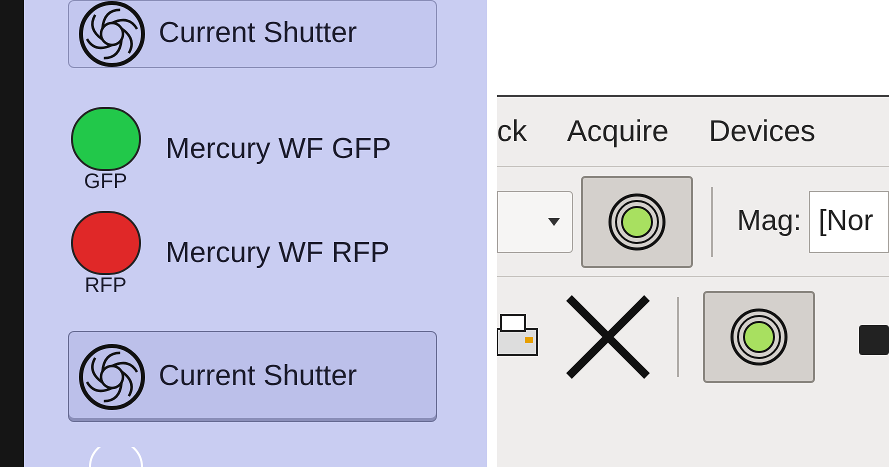 Image resolution: width=889 pixels, height=467 pixels. Describe the element at coordinates (106, 182) in the screenshot. I see `channel-tag: GFP` at that location.